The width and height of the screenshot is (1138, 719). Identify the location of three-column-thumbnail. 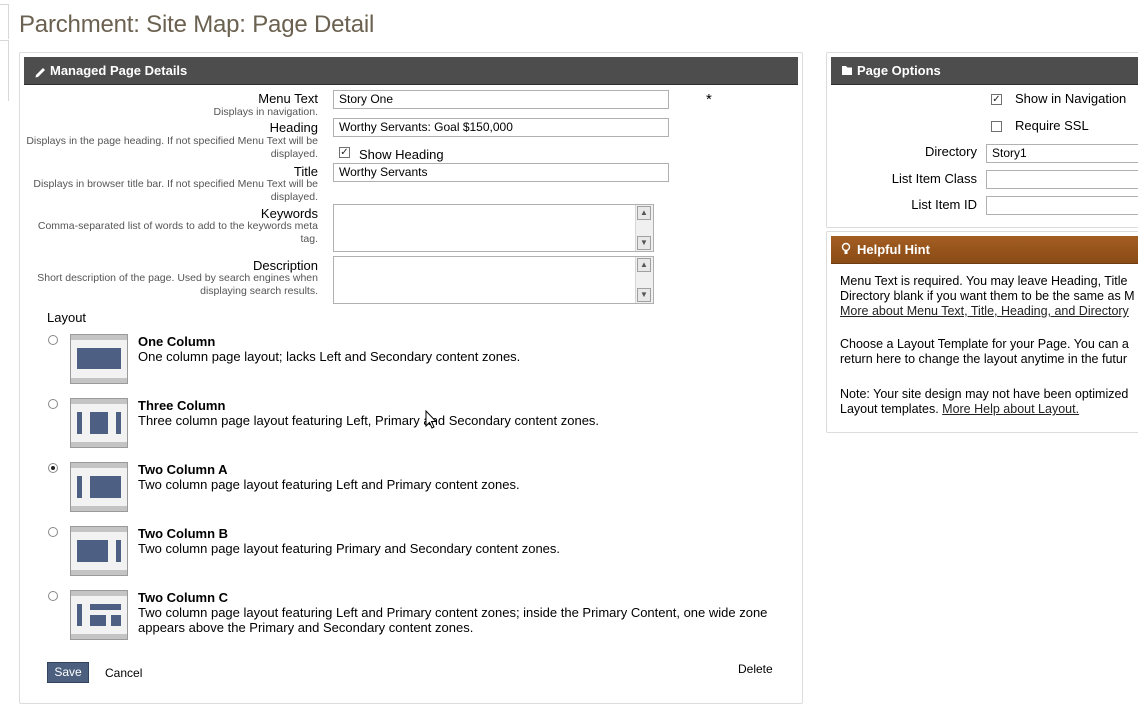
(99, 423).